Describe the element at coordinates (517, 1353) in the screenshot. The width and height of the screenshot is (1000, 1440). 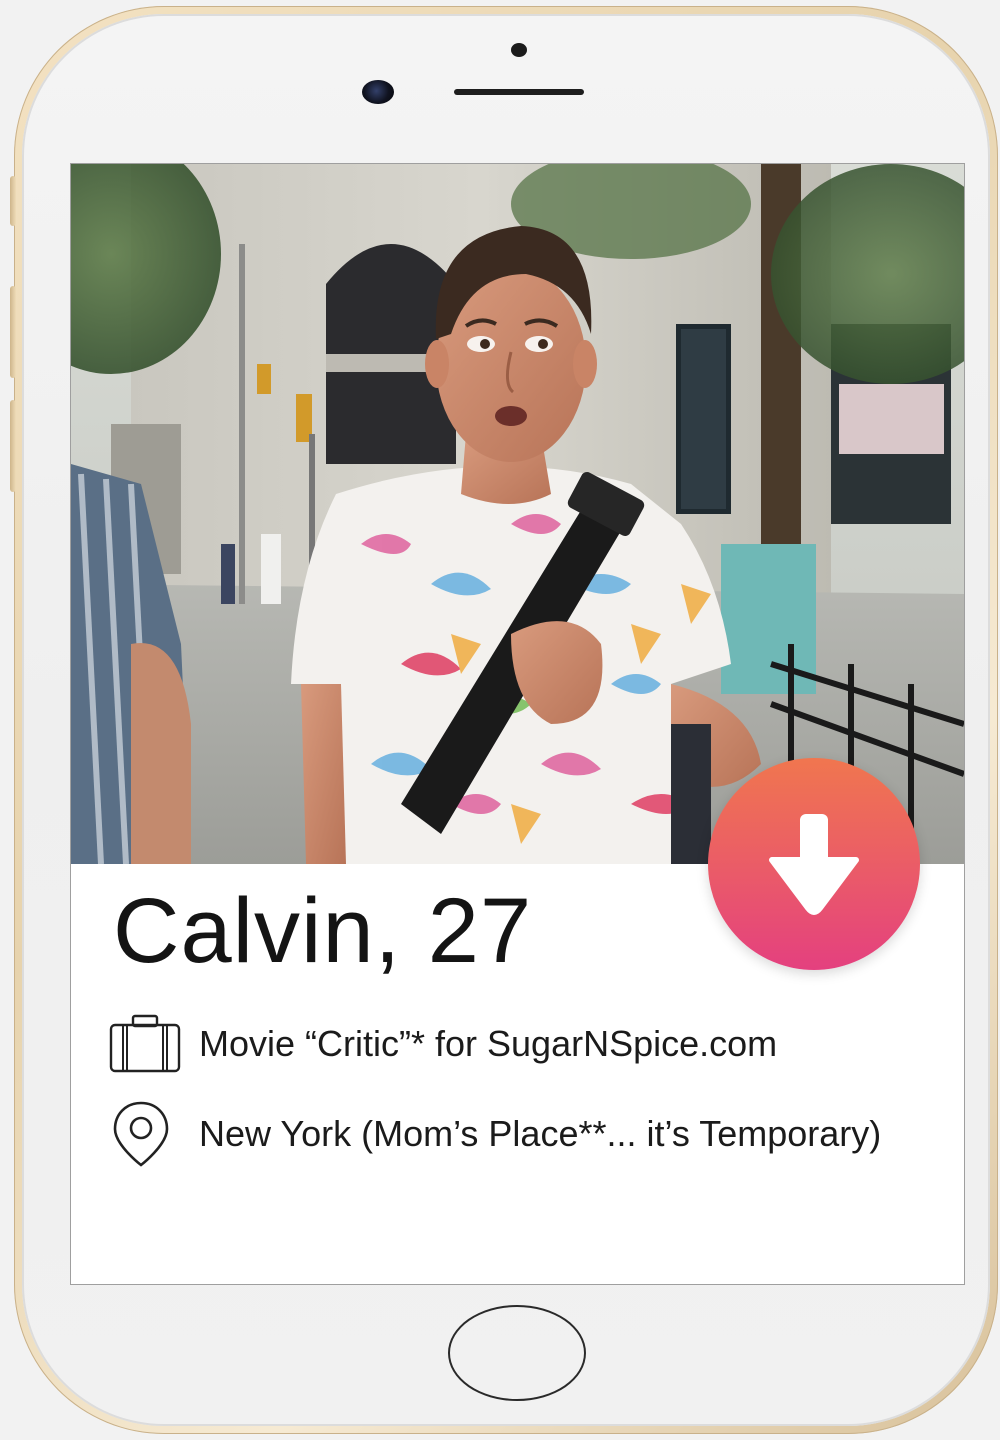
I see `home-button` at that location.